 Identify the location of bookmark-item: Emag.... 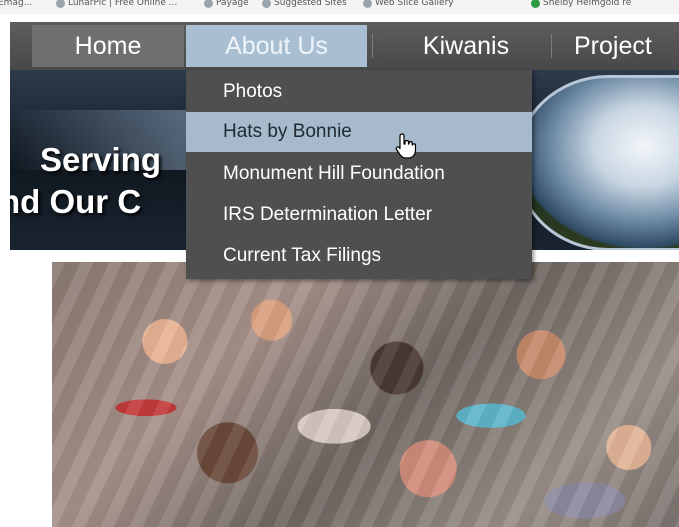
(16, 4).